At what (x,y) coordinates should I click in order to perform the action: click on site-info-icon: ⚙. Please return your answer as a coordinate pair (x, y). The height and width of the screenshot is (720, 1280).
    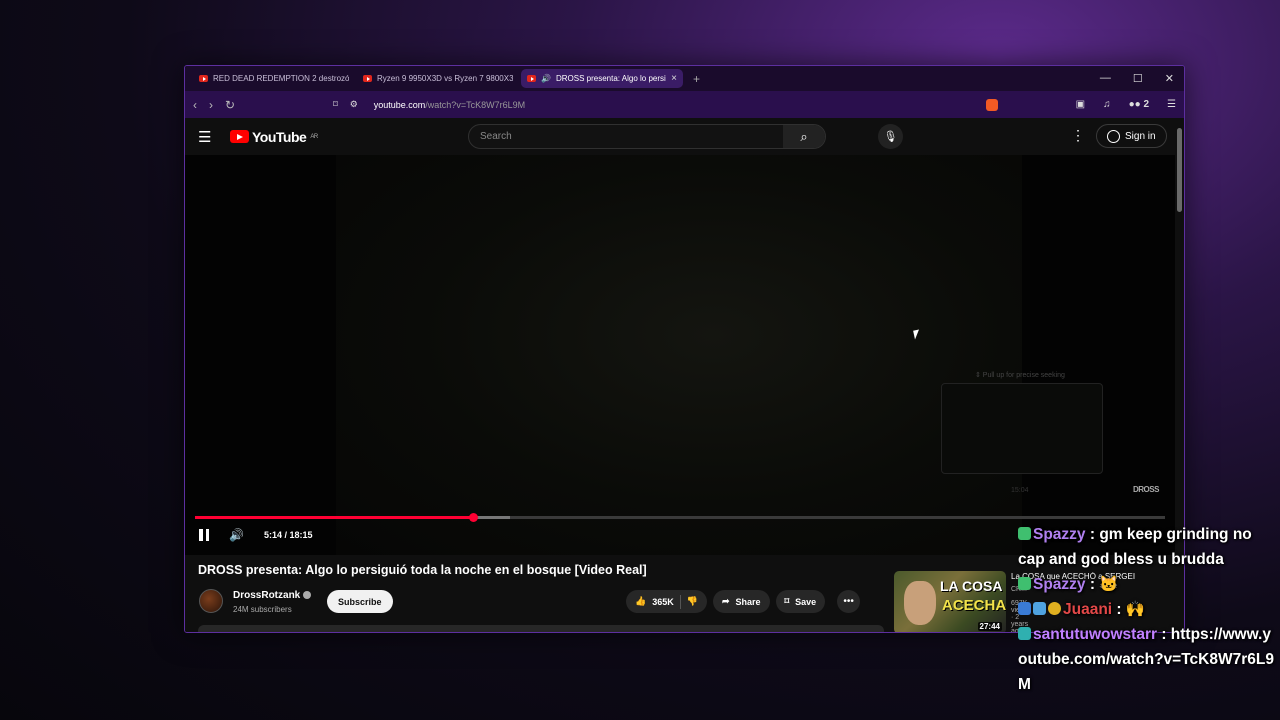
    Looking at the image, I should click on (354, 104).